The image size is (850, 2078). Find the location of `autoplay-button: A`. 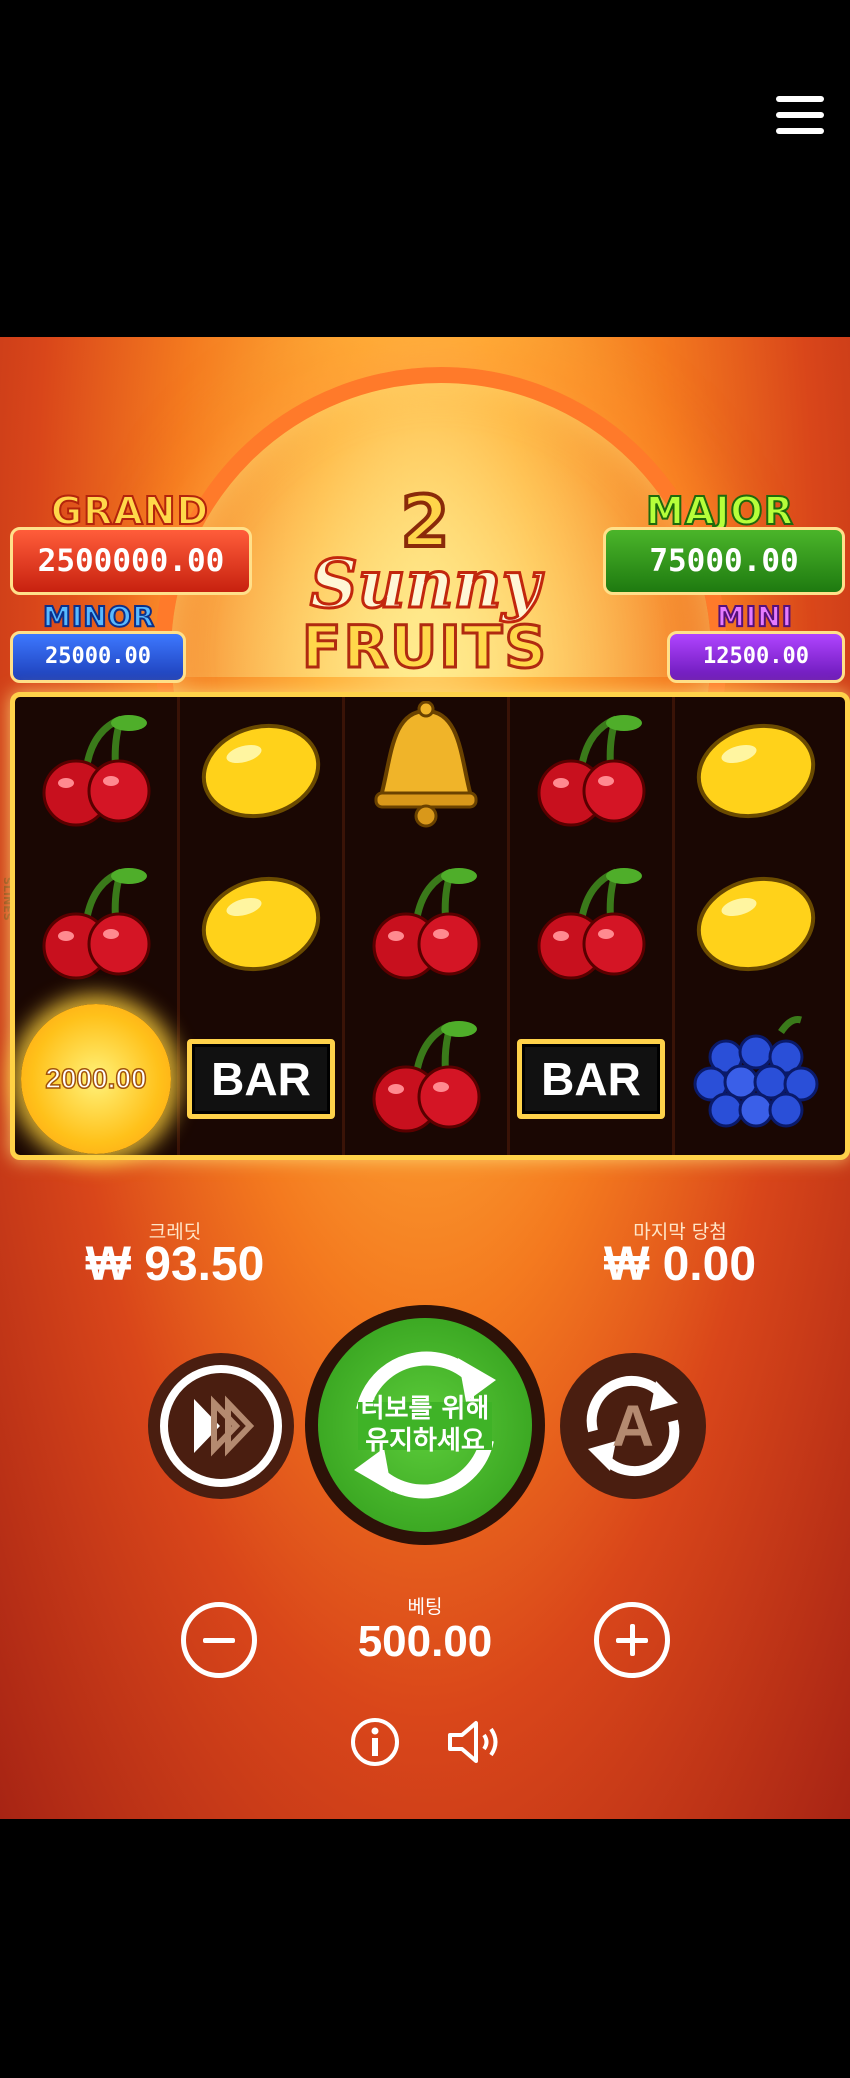

autoplay-button: A is located at coordinates (633, 1426).